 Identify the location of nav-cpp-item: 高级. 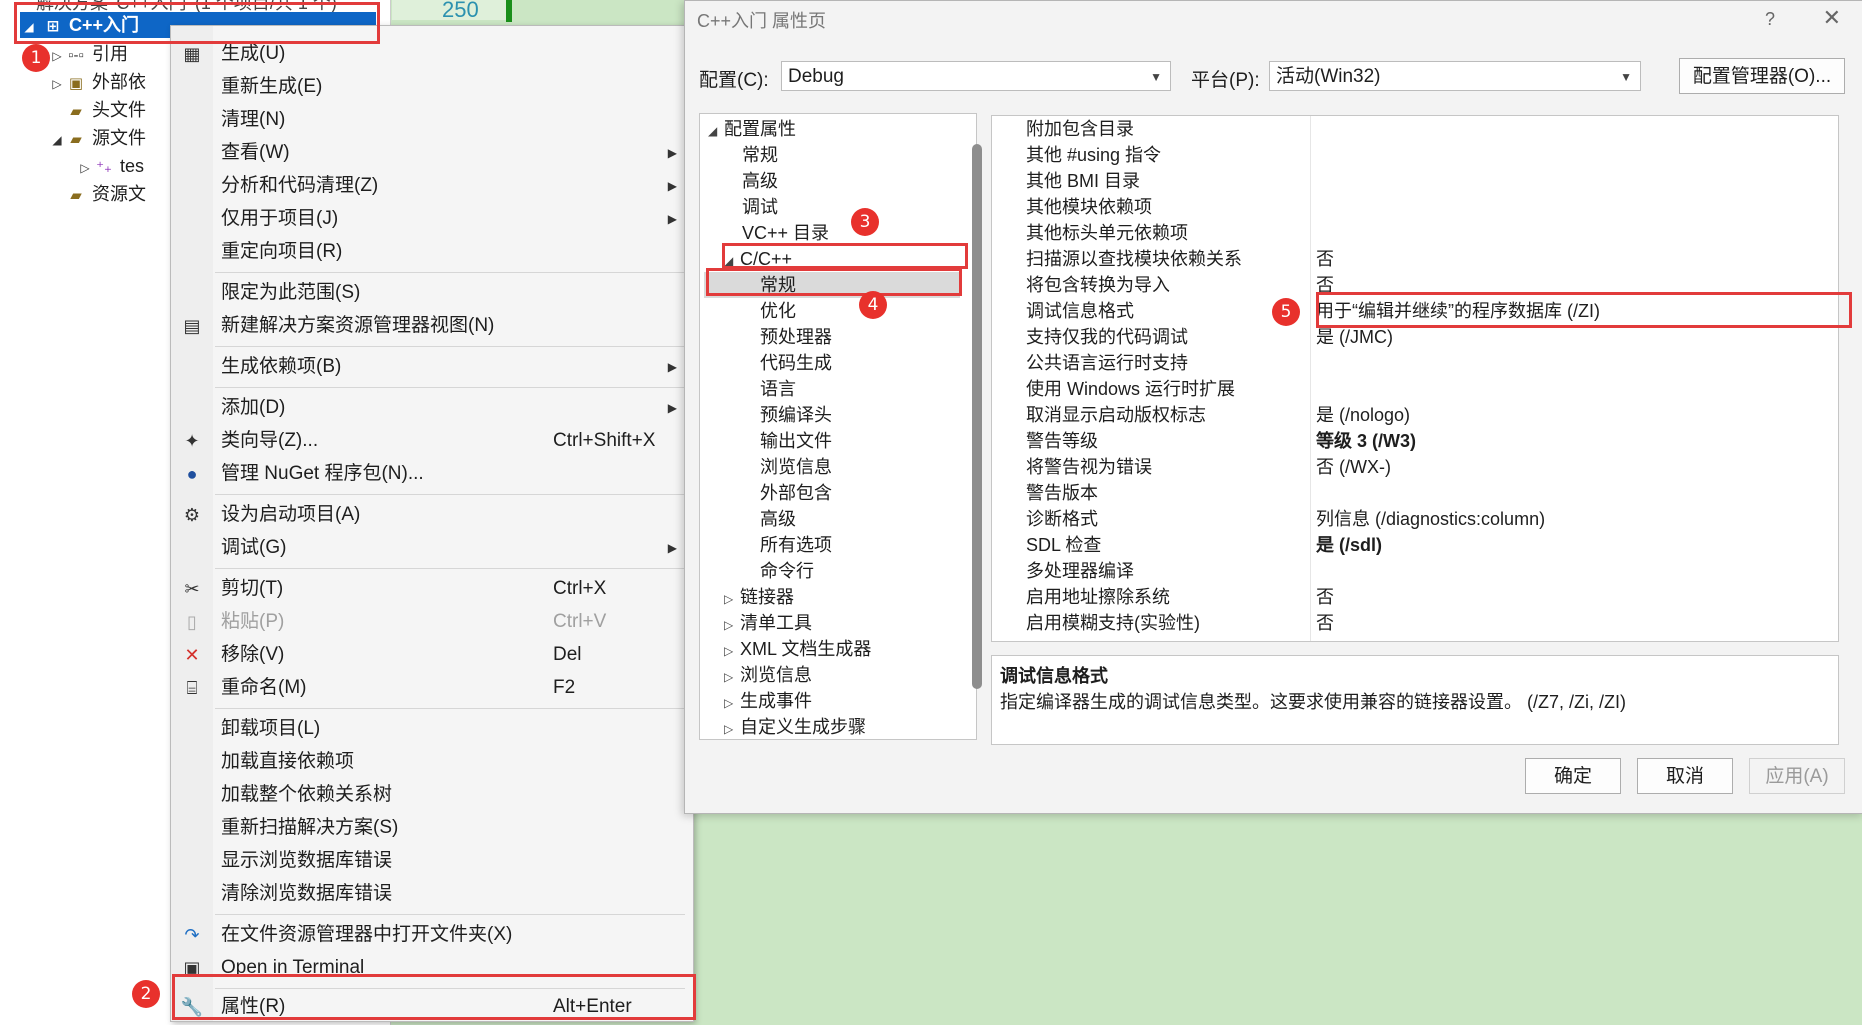
(778, 519).